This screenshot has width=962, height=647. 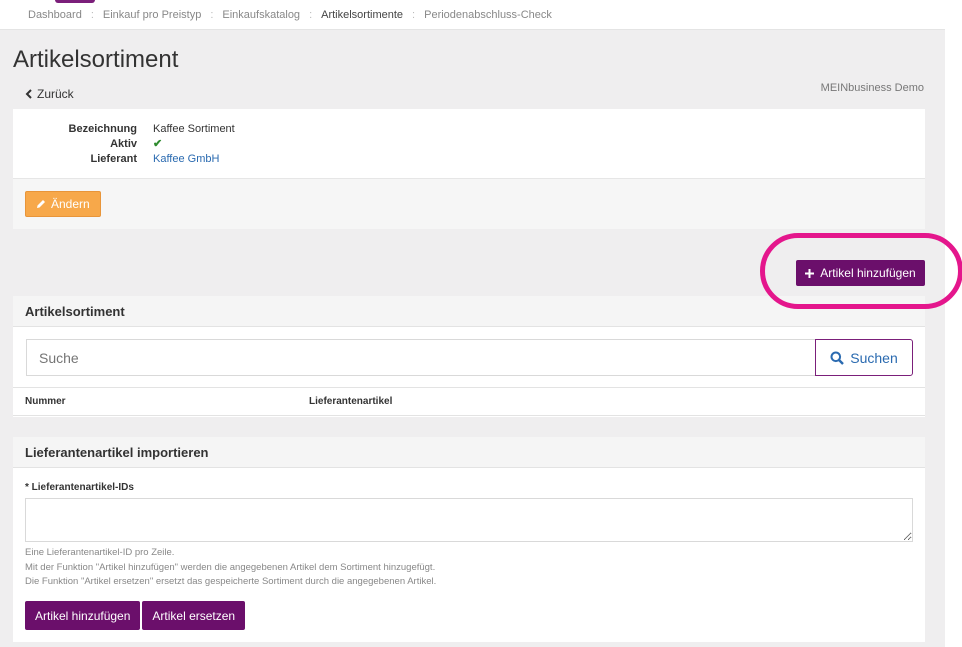 I want to click on breadcrumb-einkauf-pro-preistyp: Einkauf pro Preistyp, so click(x=152, y=15).